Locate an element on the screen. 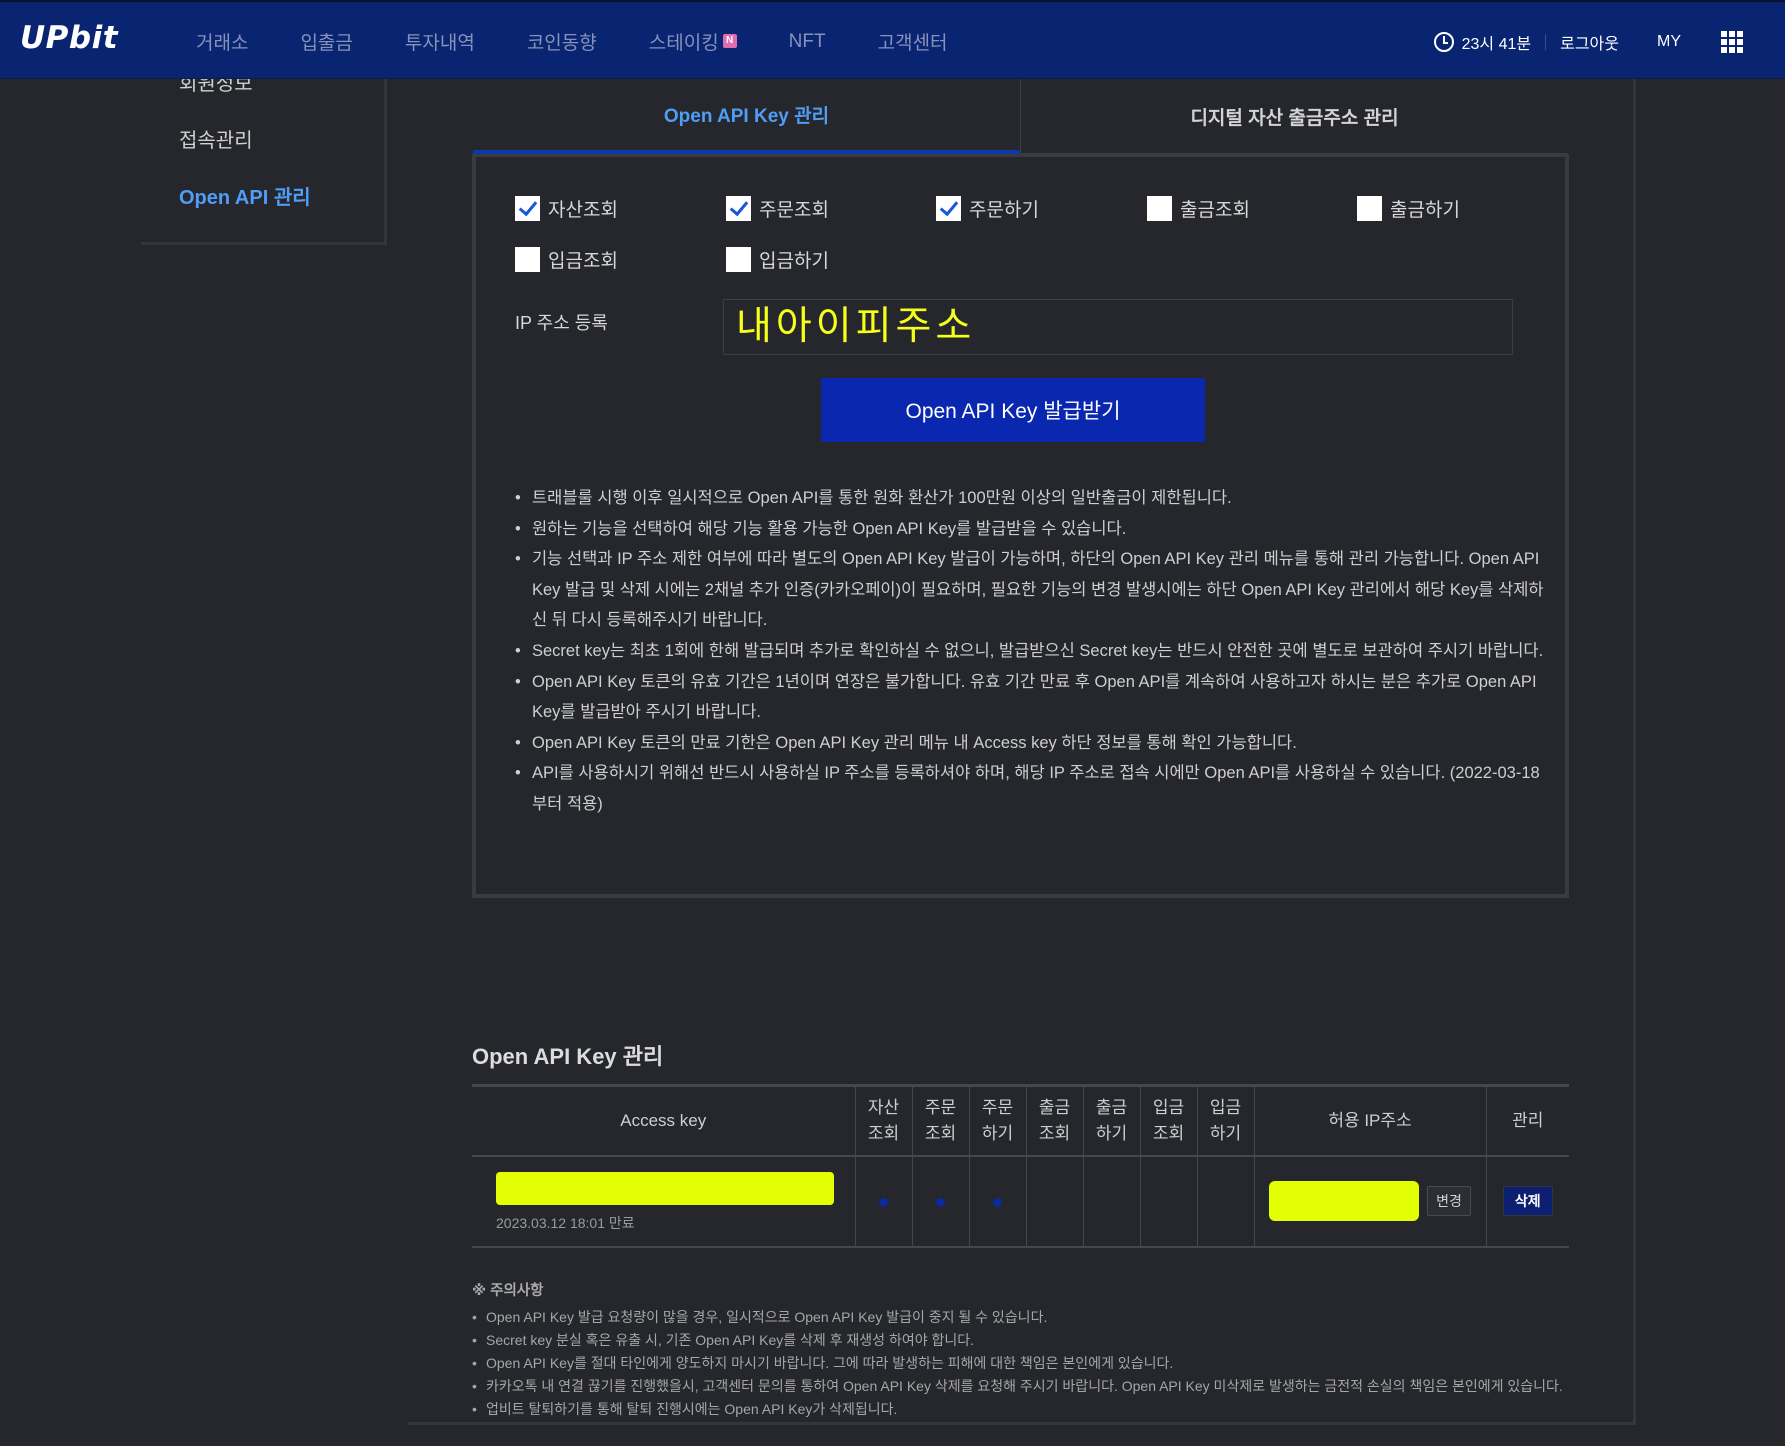  my-link: MY is located at coordinates (1669, 42).